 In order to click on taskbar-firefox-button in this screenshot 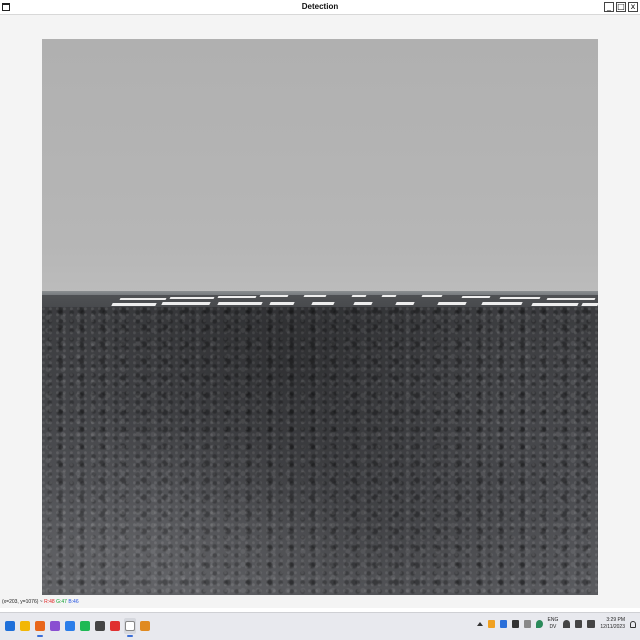, I will do `click(40, 627)`.